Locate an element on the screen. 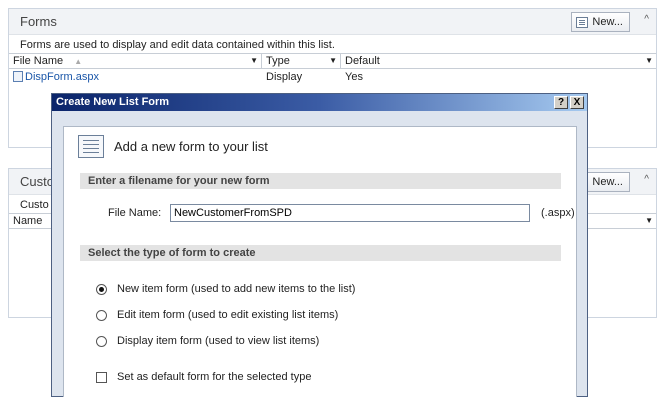 The height and width of the screenshot is (397, 664). file-link: DispForm.aspx is located at coordinates (62, 77).